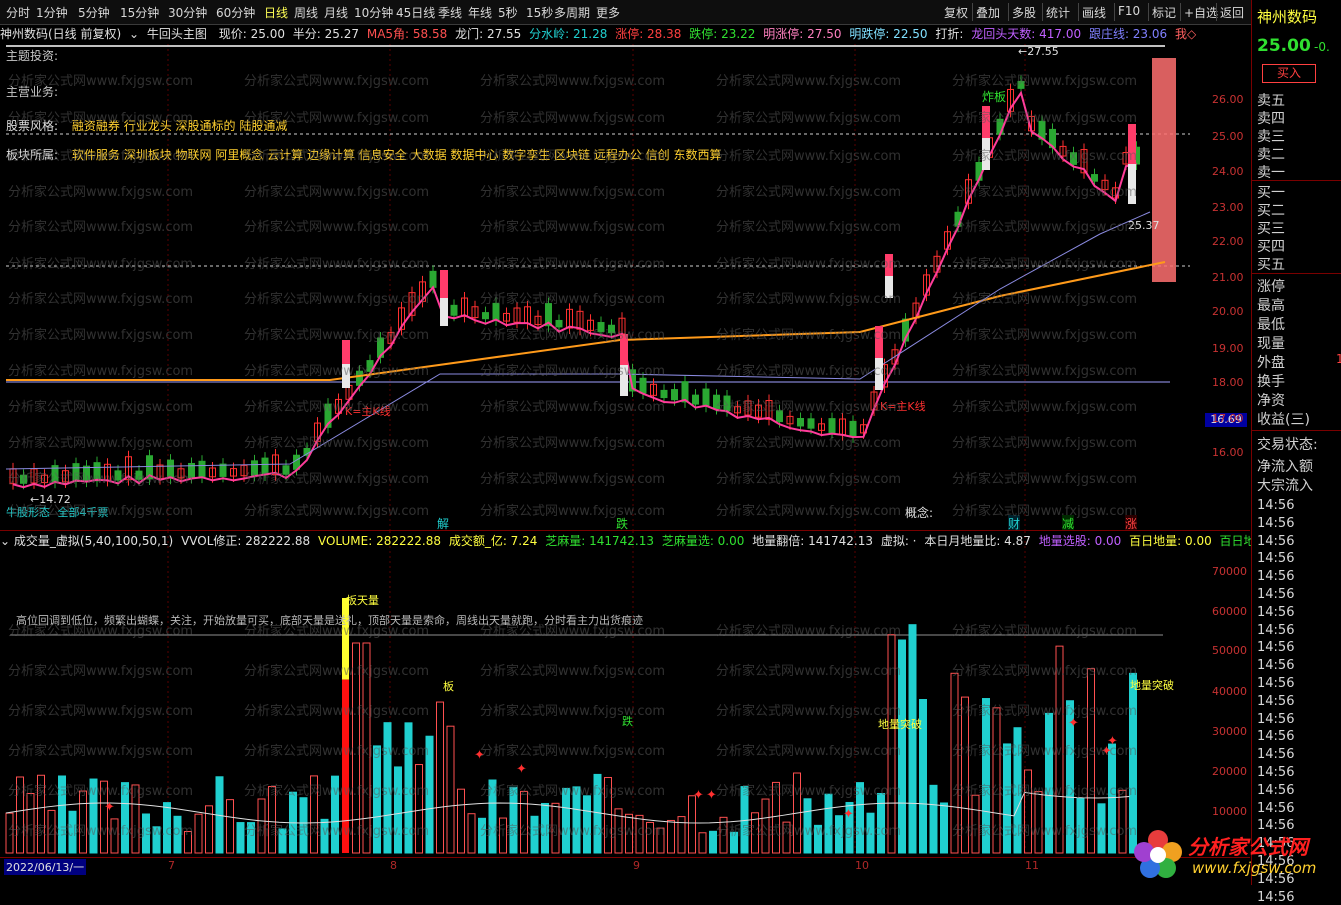 Image resolution: width=1341 pixels, height=905 pixels. Describe the element at coordinates (276, 12) in the screenshot. I see `period-tab: 日线` at that location.